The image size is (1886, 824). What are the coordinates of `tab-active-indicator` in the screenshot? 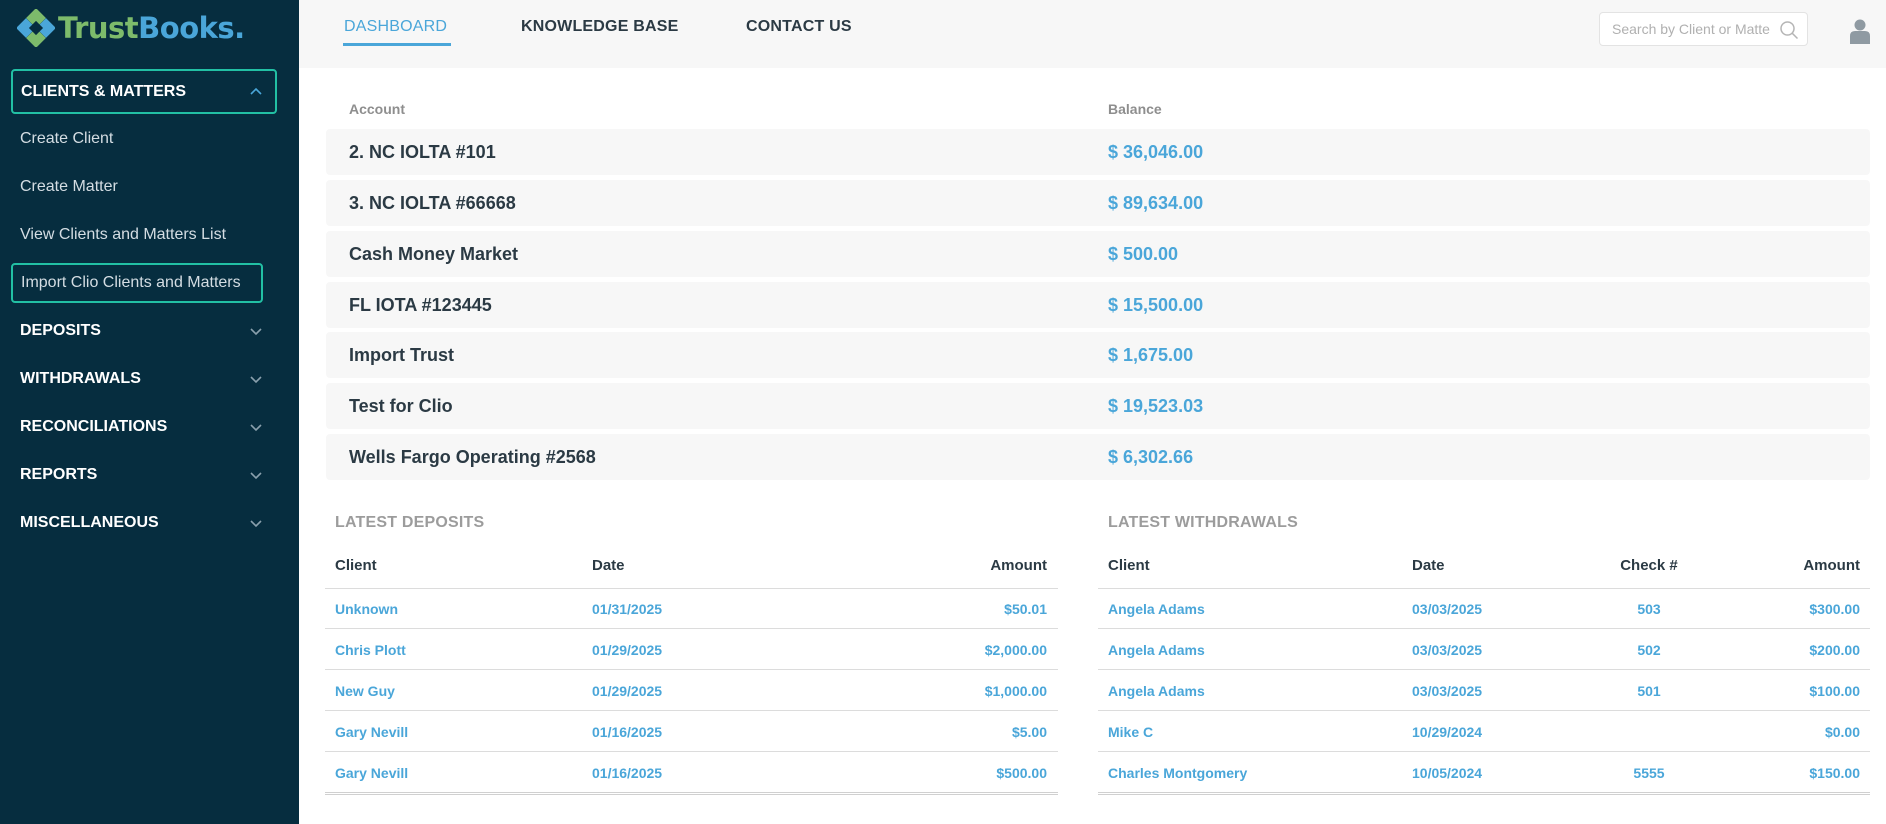 It's located at (397, 44).